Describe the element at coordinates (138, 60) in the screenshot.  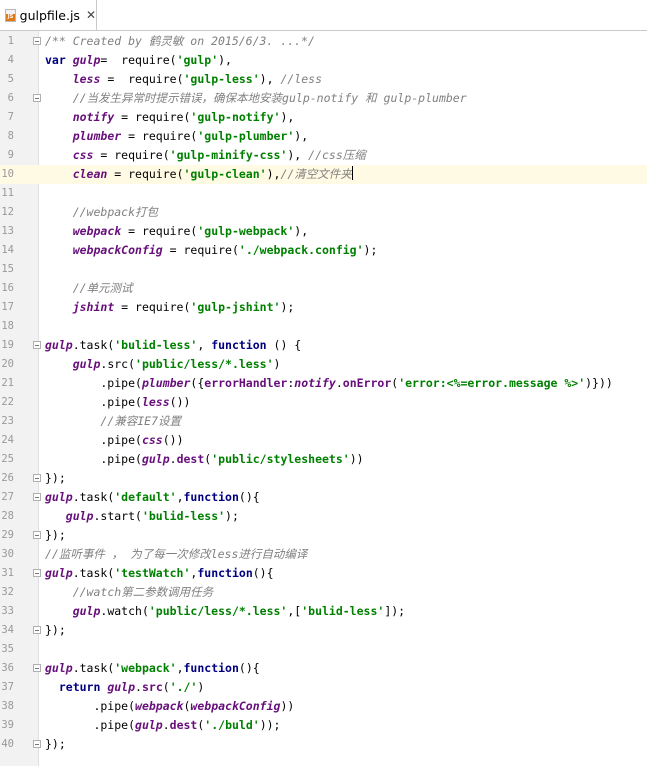
I see `code-text: var gulp= require('gulp'),` at that location.